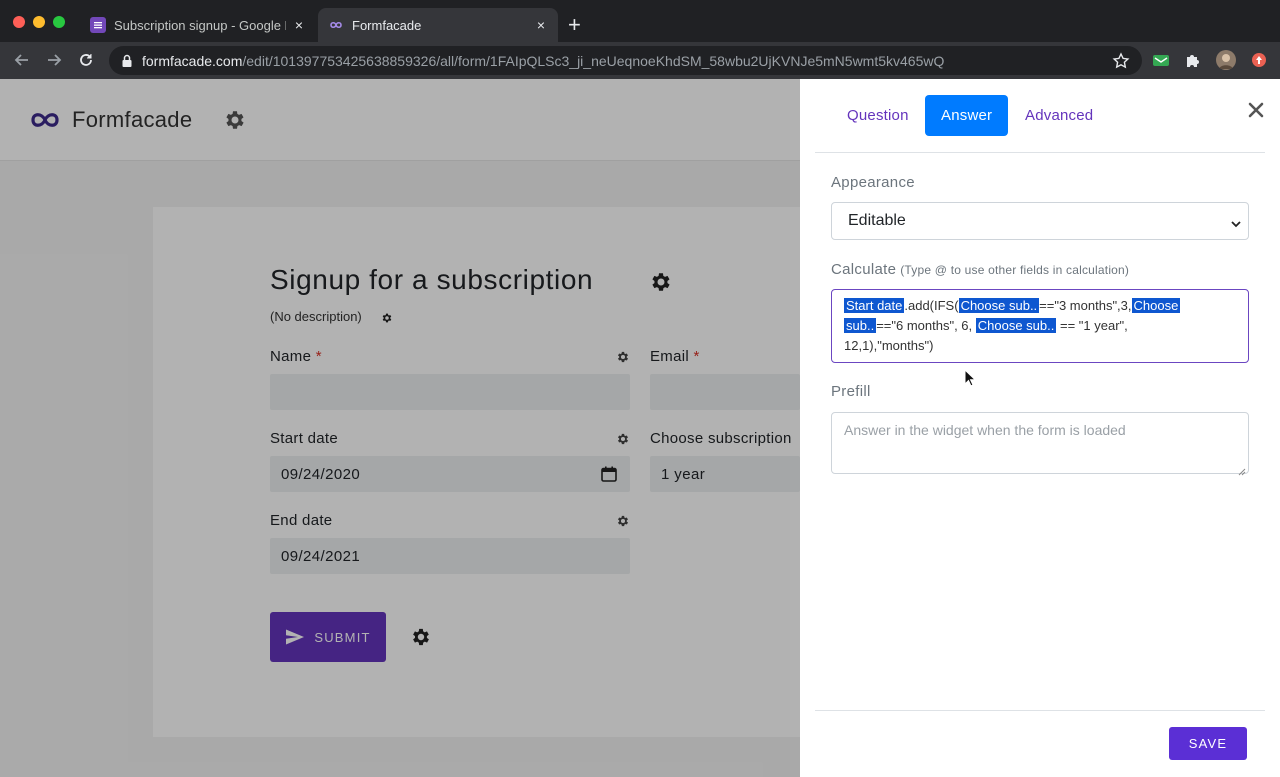 This screenshot has width=1280, height=777. Describe the element at coordinates (609, 474) in the screenshot. I see `calendar-icon` at that location.